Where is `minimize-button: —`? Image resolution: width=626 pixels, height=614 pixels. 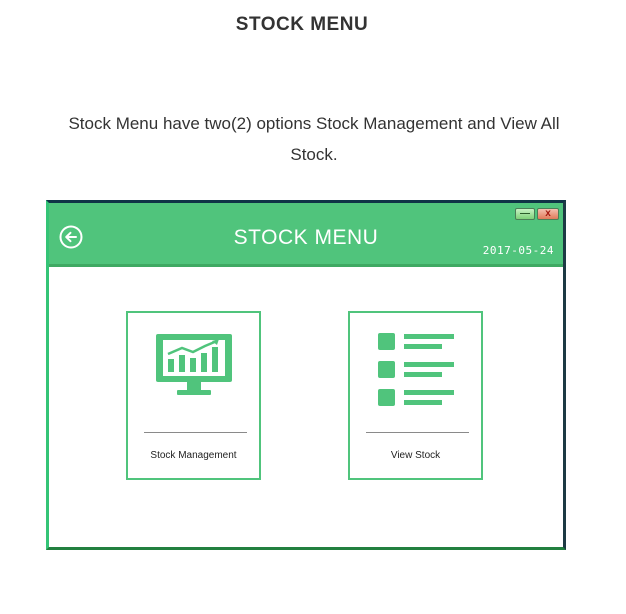 minimize-button: — is located at coordinates (525, 214).